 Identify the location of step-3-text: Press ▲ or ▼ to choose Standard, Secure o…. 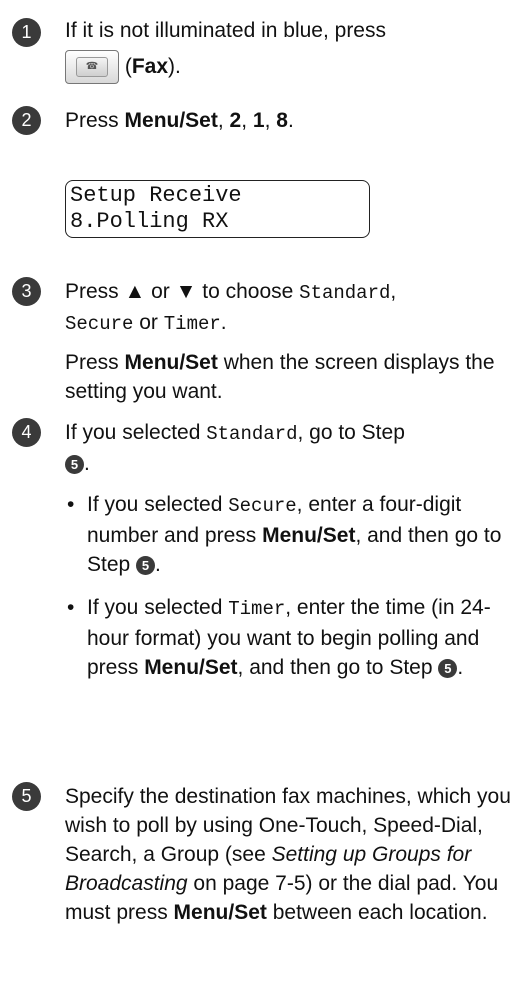
(231, 307).